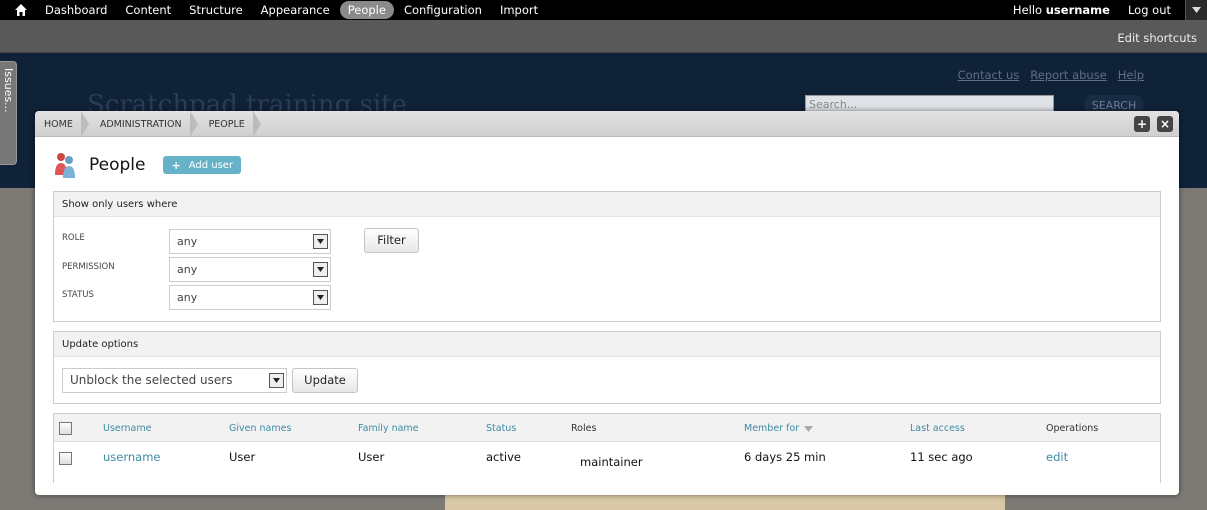  Describe the element at coordinates (1078, 10) in the screenshot. I see `current-username: username` at that location.